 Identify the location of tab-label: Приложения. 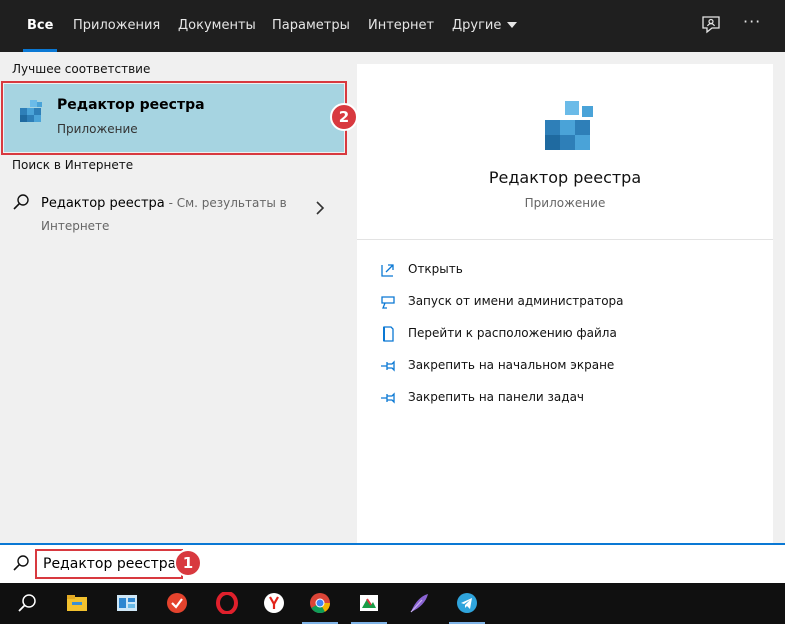
(117, 25).